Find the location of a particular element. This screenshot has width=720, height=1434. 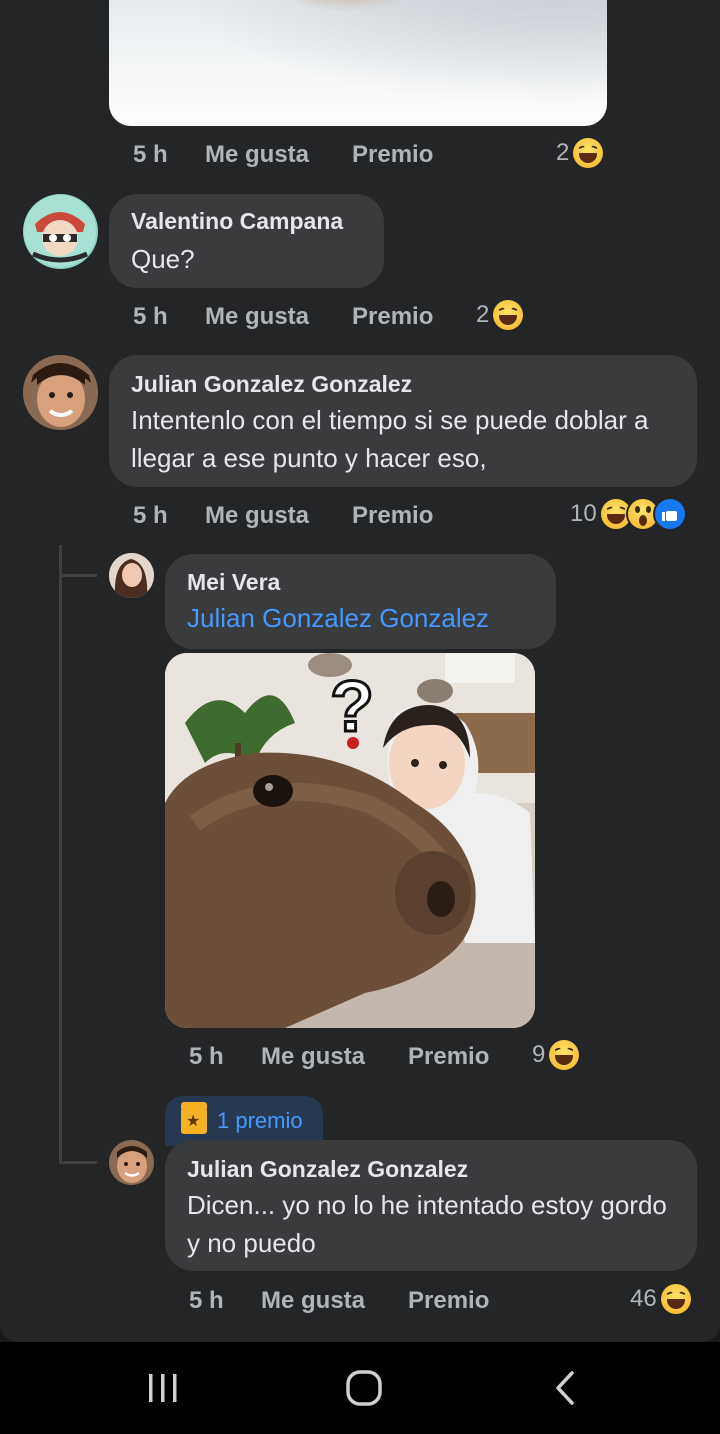

system-navigation-bar is located at coordinates (360, 1388).